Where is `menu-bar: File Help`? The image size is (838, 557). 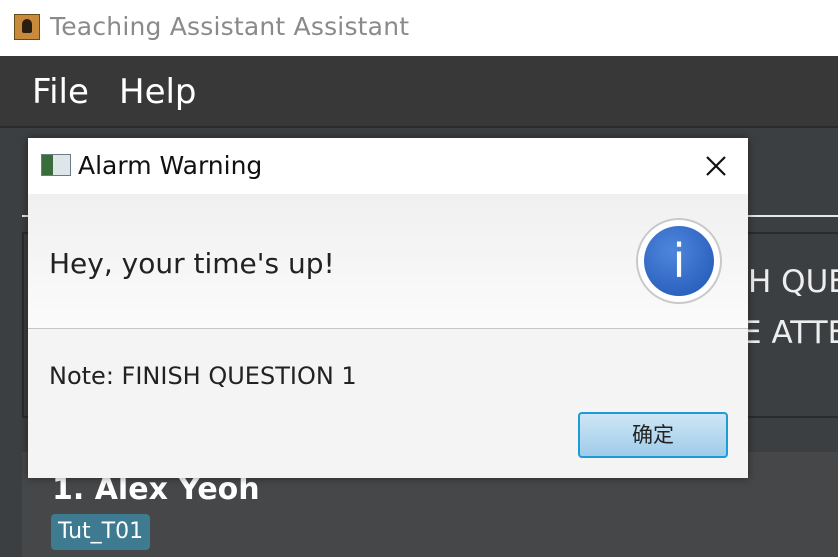
menu-bar: File Help is located at coordinates (419, 92).